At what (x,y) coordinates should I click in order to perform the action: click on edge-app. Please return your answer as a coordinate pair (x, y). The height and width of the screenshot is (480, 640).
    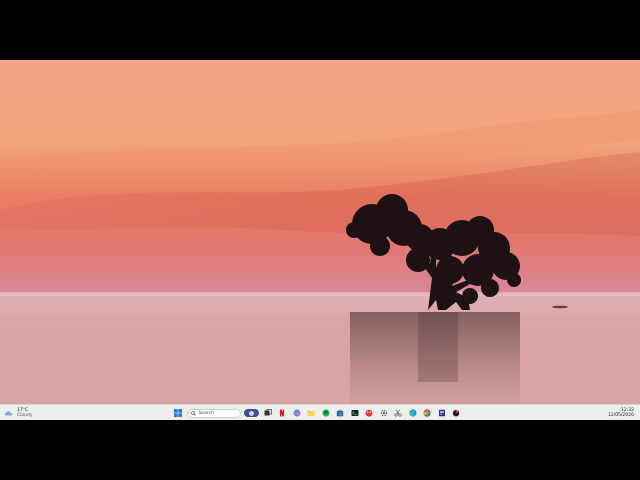
    Looking at the image, I should click on (413, 413).